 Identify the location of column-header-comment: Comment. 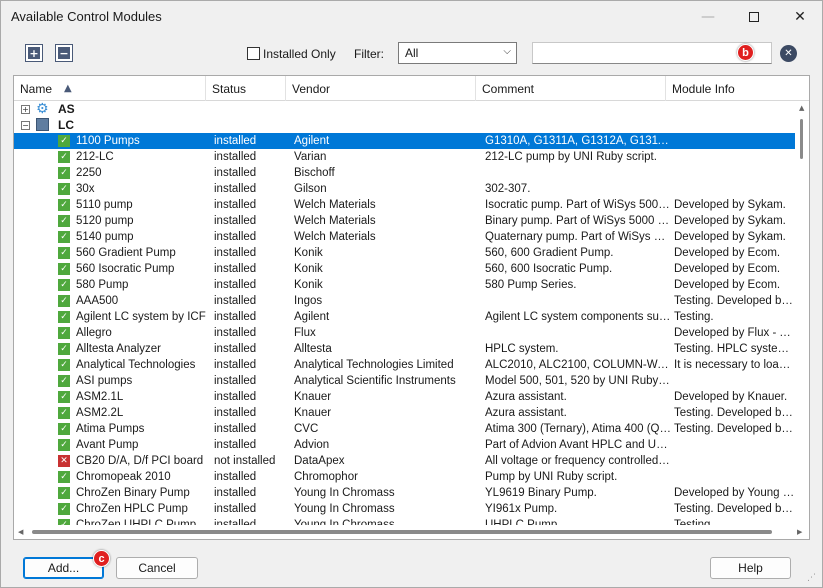
(571, 88).